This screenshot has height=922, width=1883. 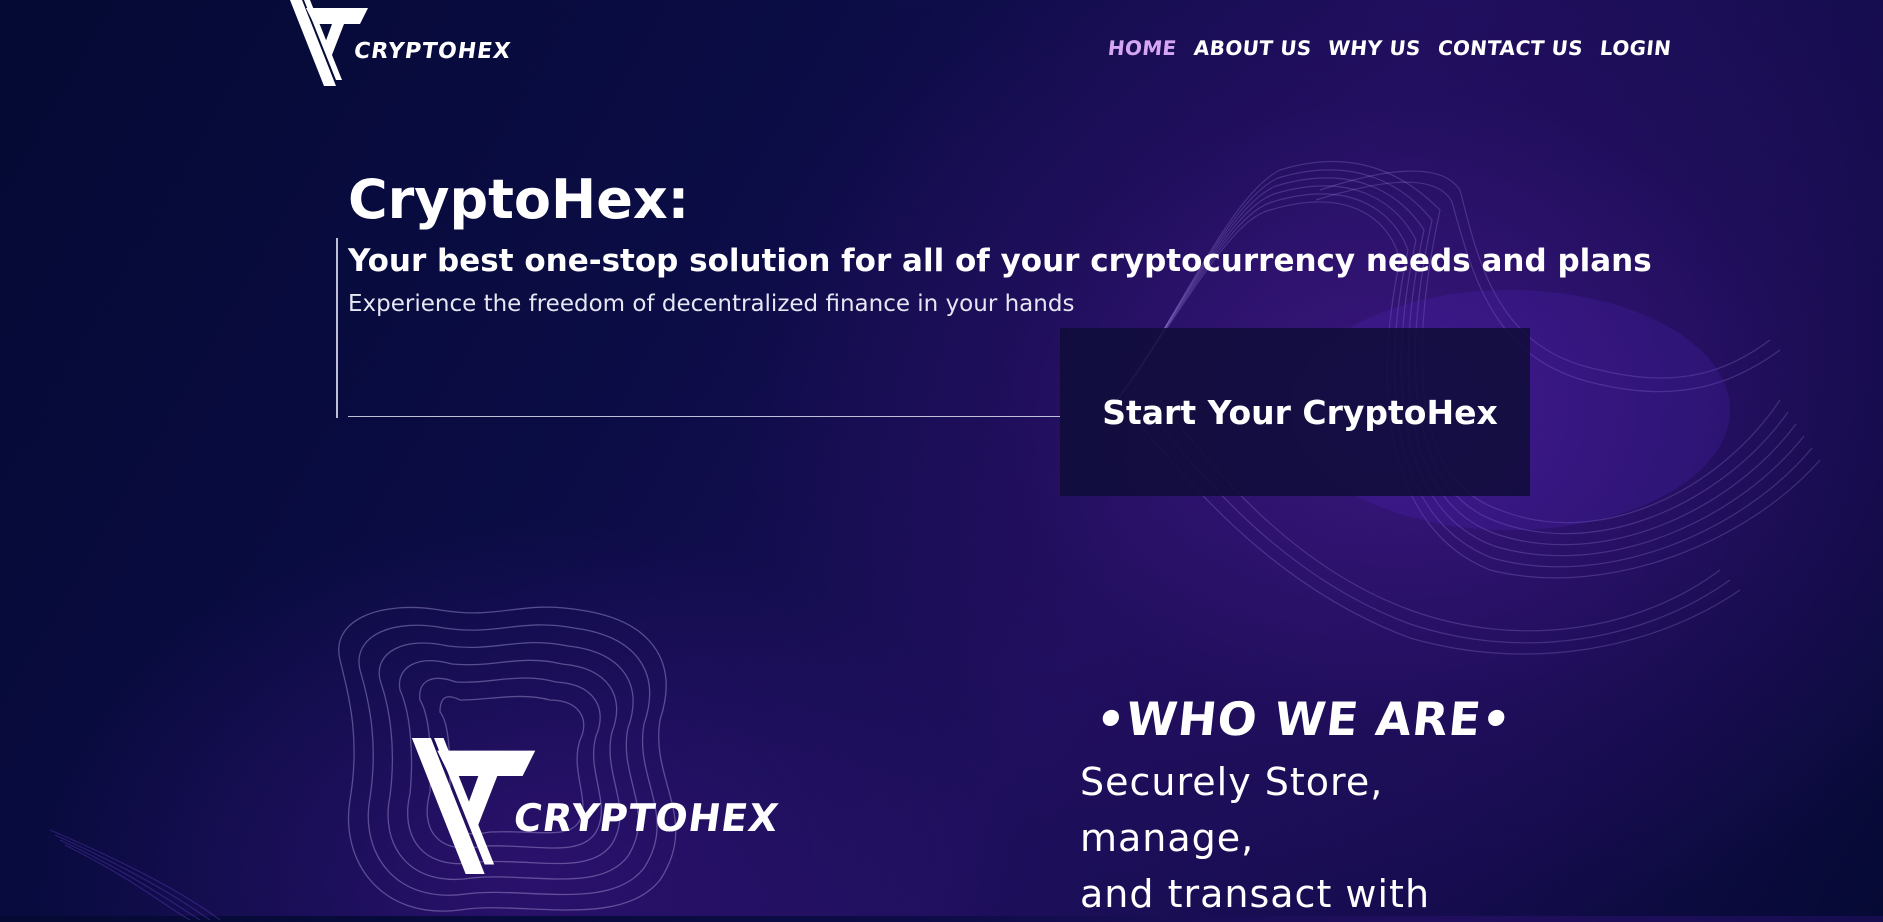 I want to click on nav-login: LOGIN, so click(x=1636, y=48).